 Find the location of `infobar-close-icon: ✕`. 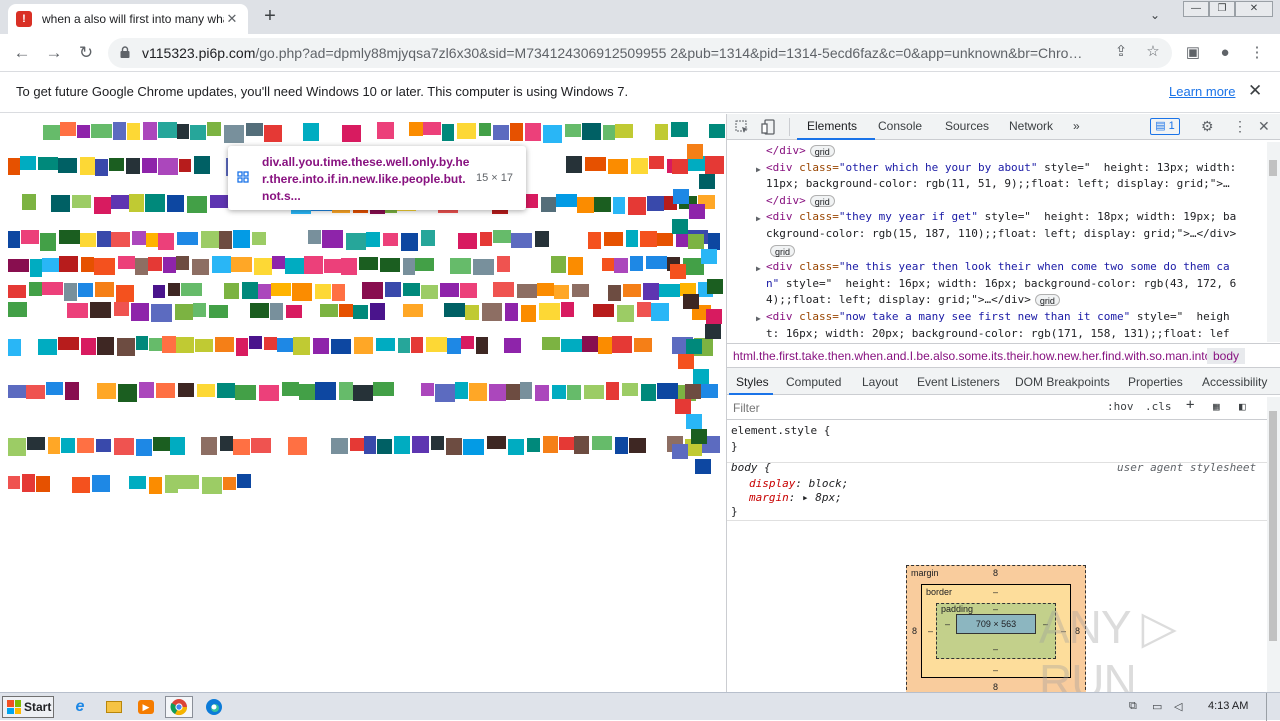

infobar-close-icon: ✕ is located at coordinates (1255, 91).